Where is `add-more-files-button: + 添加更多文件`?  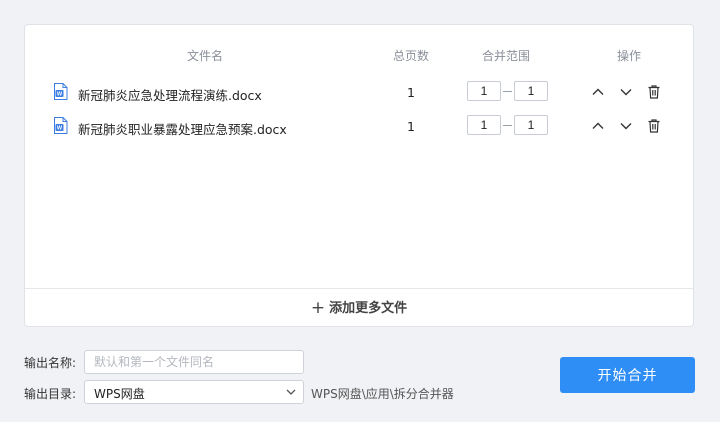 add-more-files-button: + 添加更多文件 is located at coordinates (359, 308).